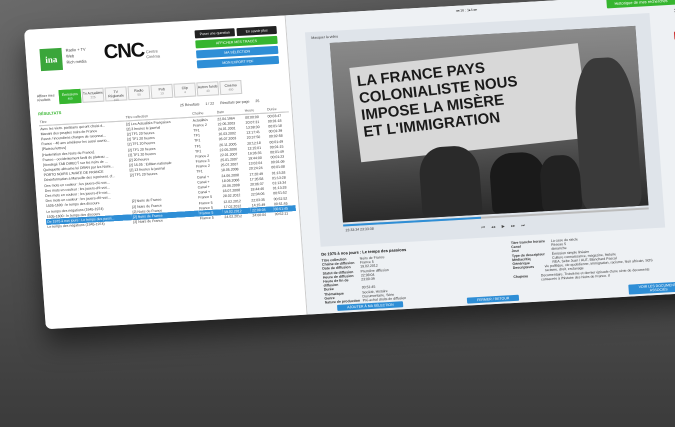 The width and height of the screenshot is (675, 427). Describe the element at coordinates (93, 95) in the screenshot. I see `tab-tv-actualites: Tv Actualités 225` at that location.